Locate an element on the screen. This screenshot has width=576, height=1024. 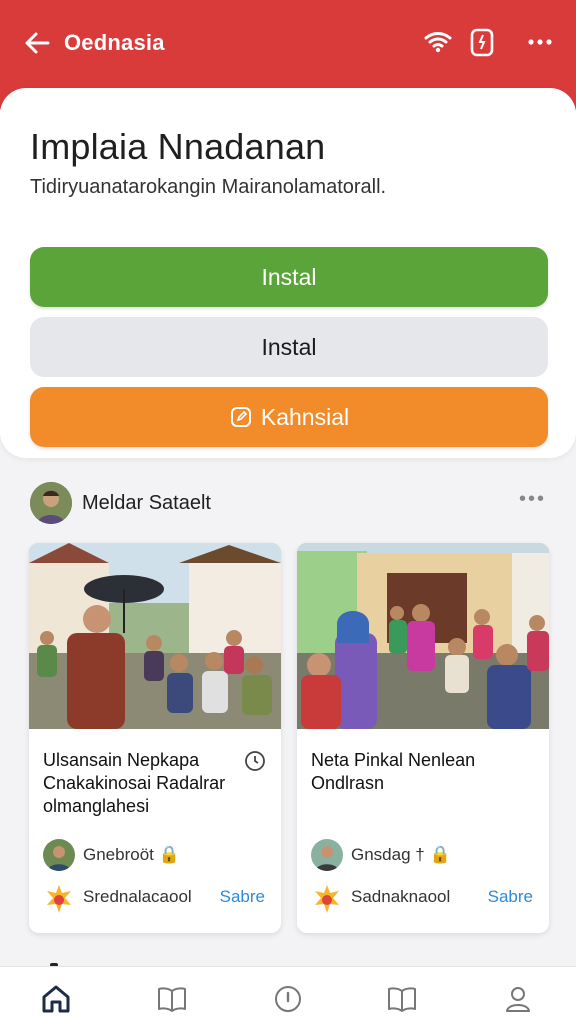
page-subtitle: Tidiryuanatarokangin Mairanolamatorall. is located at coordinates (208, 187).